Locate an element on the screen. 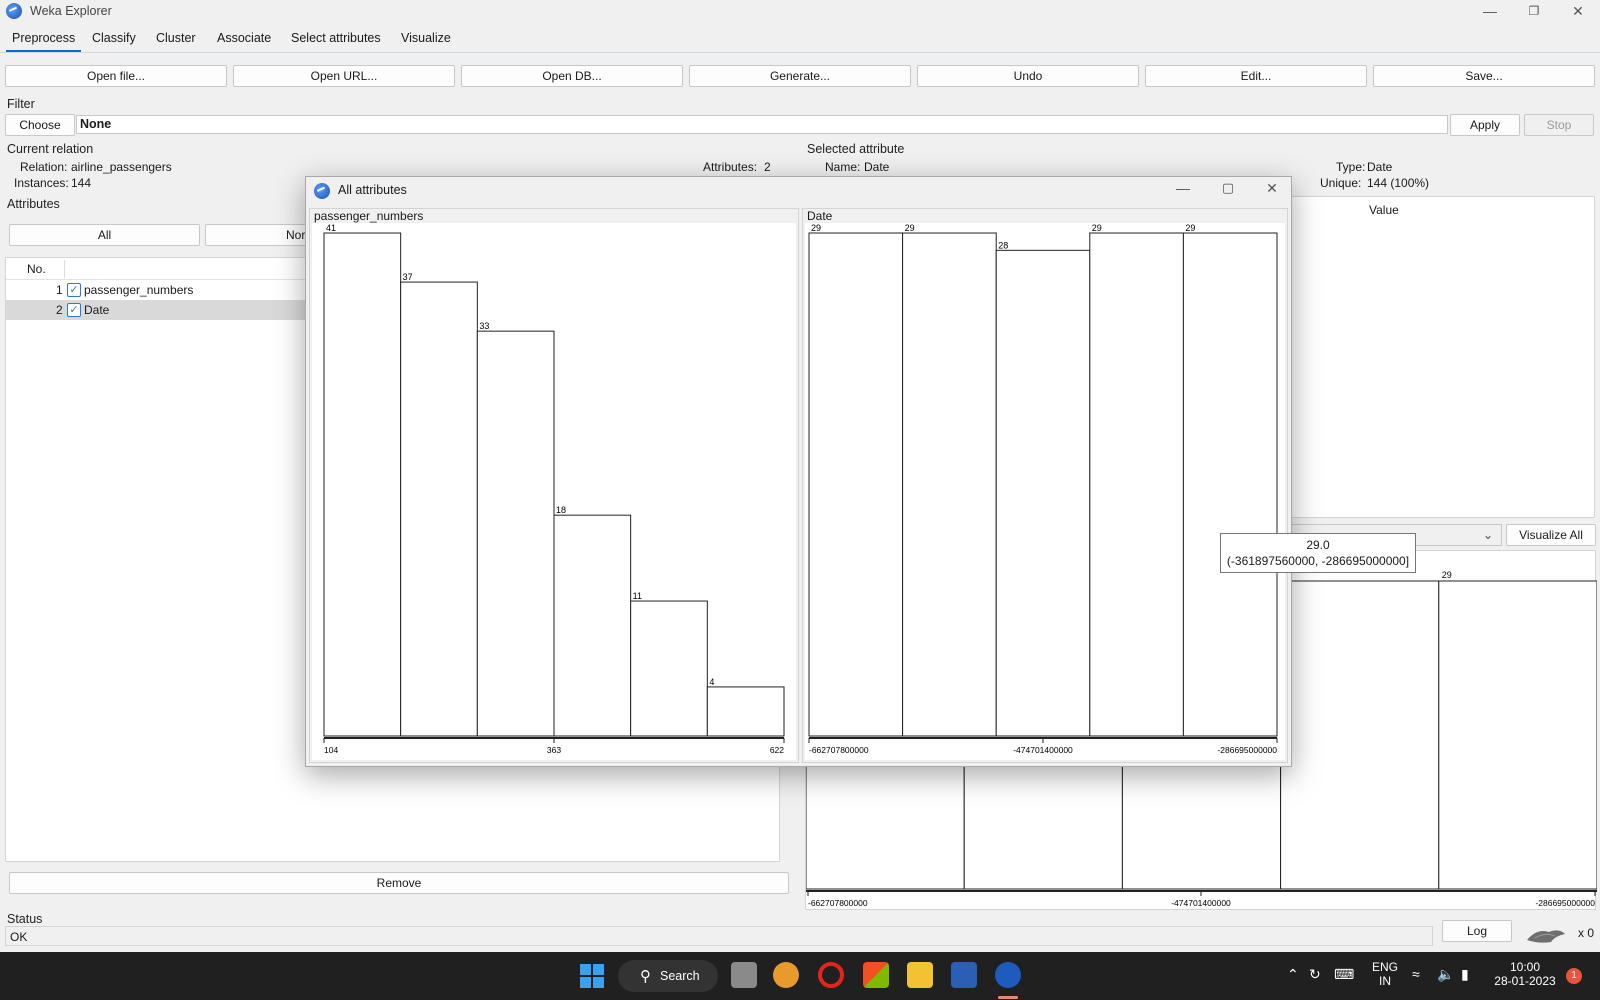 Image resolution: width=1600 pixels, height=1000 pixels. tab-visualize: Visualize is located at coordinates (426, 40).